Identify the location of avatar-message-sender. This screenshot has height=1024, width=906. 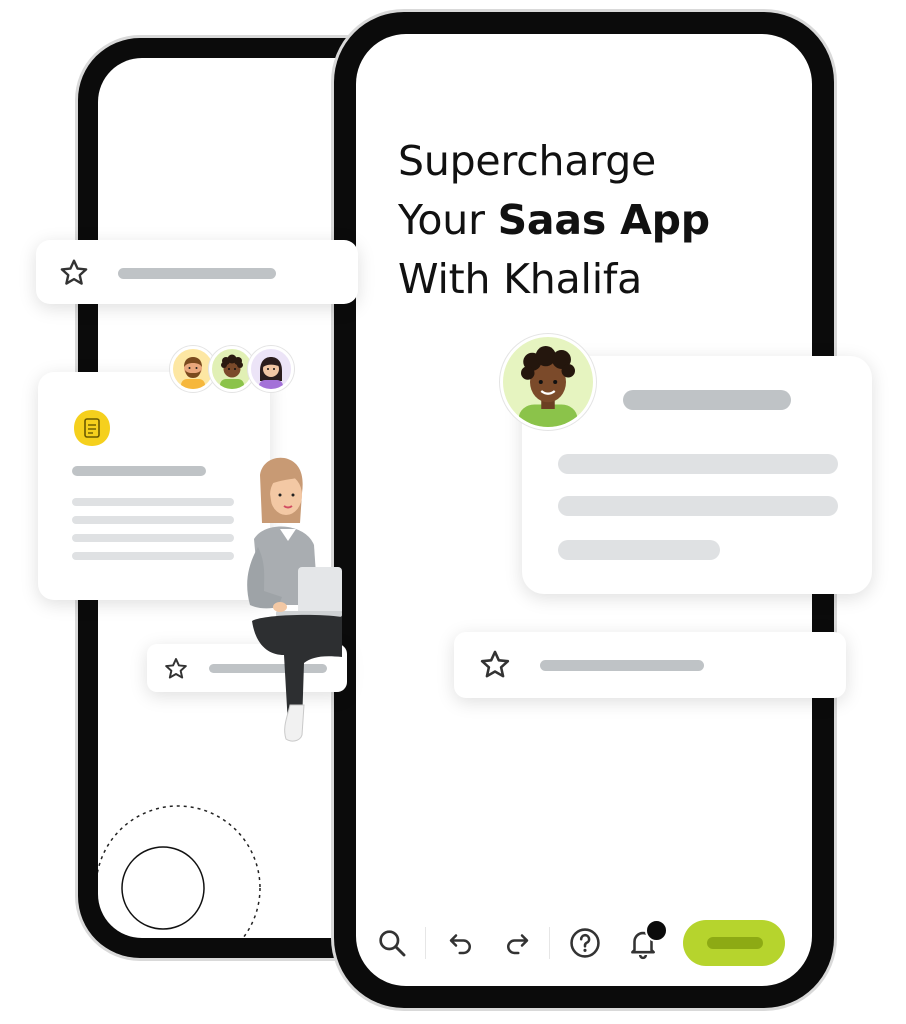
(548, 382).